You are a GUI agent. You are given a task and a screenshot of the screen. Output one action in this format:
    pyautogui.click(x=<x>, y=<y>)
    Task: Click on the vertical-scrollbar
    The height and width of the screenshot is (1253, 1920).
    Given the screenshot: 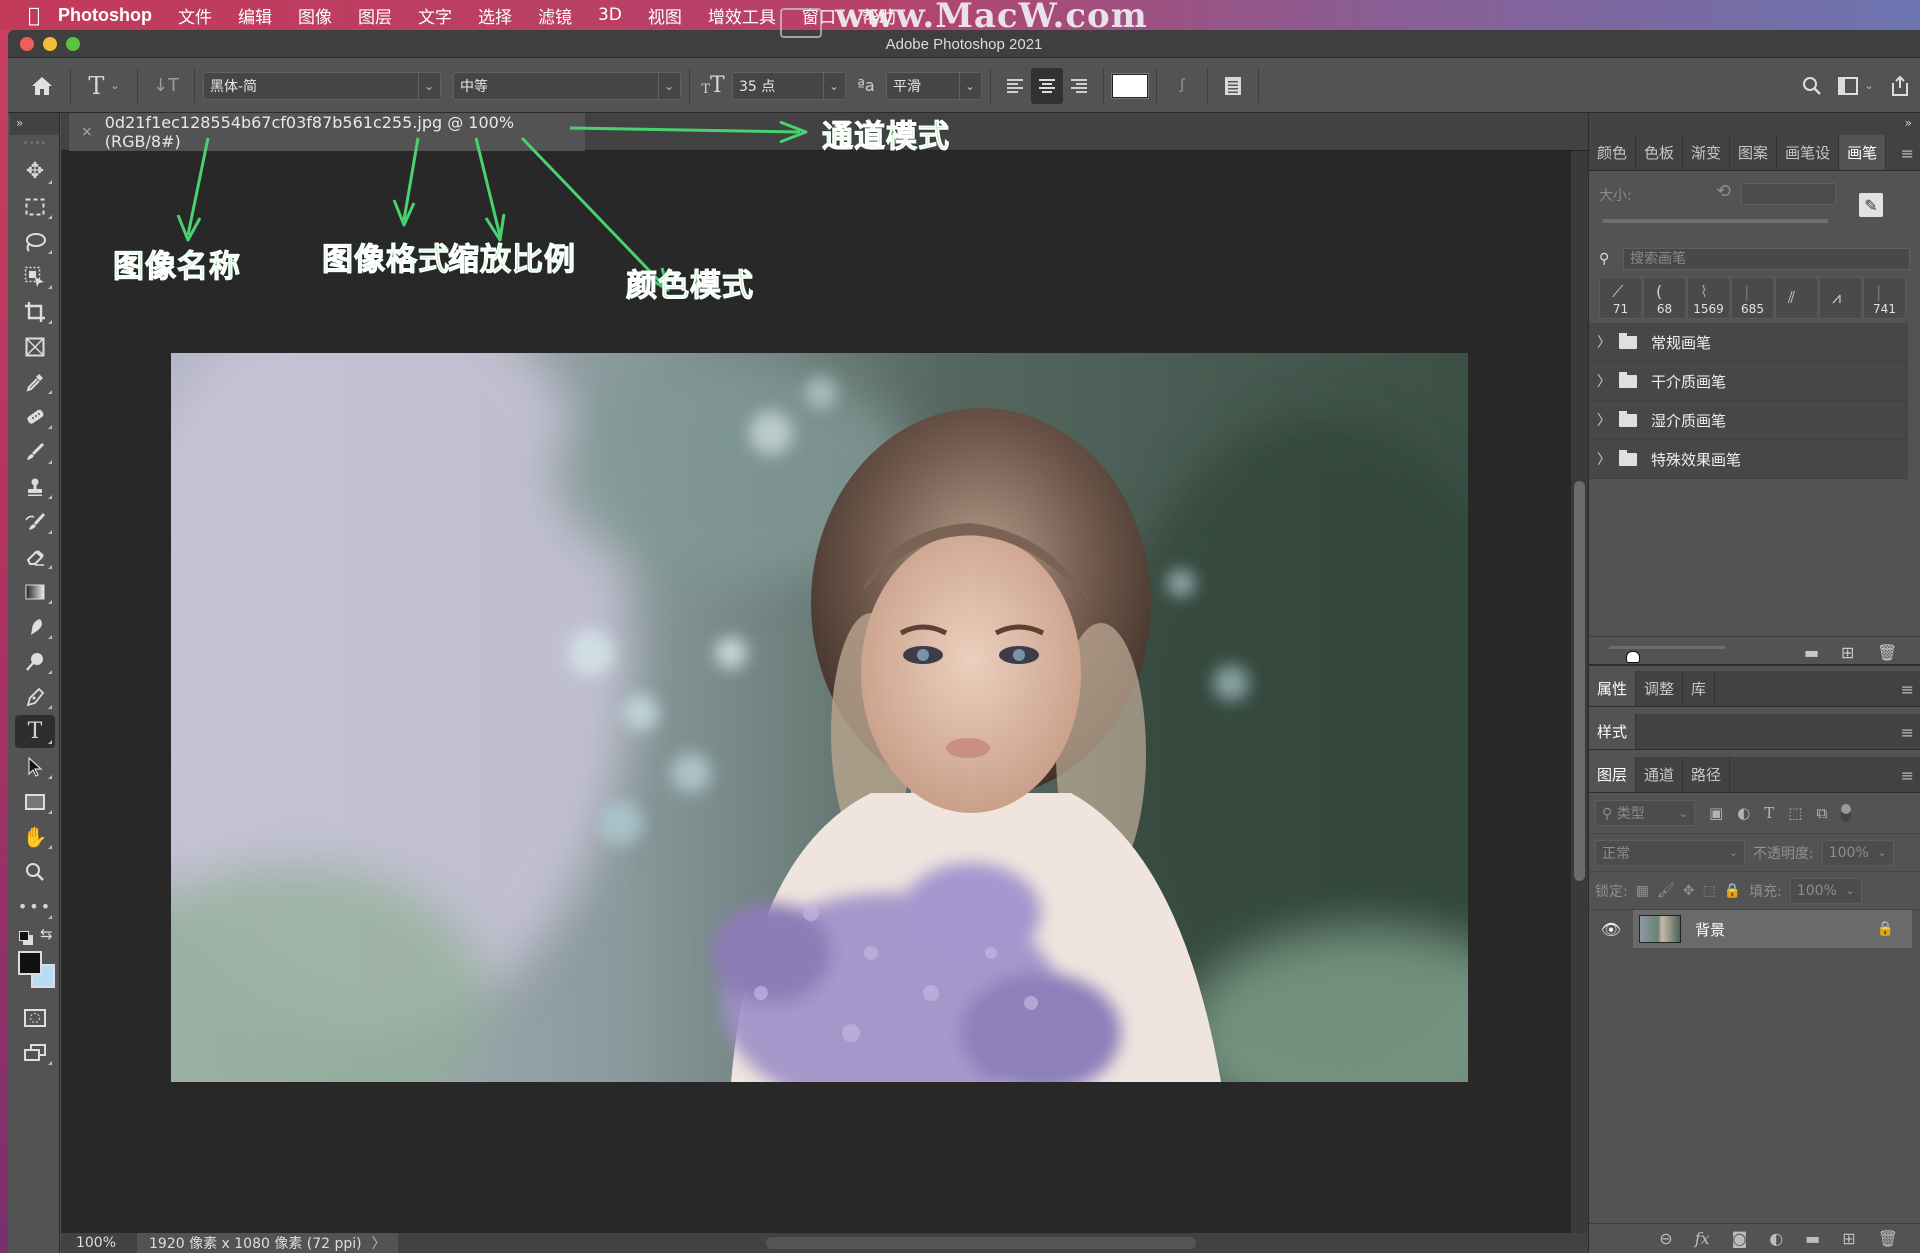 What is the action you would take?
    pyautogui.click(x=1579, y=692)
    